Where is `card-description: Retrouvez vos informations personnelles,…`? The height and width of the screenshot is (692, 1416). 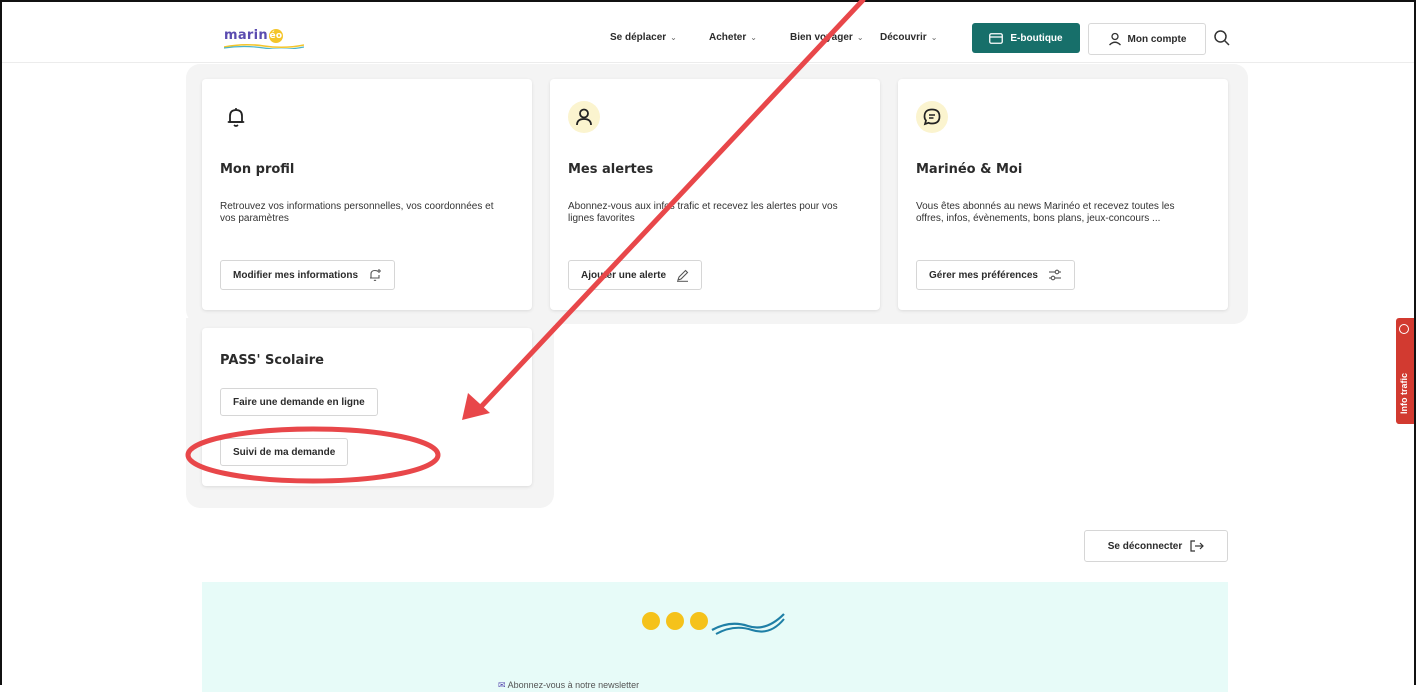 card-description: Retrouvez vos informations personnelles,… is located at coordinates (357, 212).